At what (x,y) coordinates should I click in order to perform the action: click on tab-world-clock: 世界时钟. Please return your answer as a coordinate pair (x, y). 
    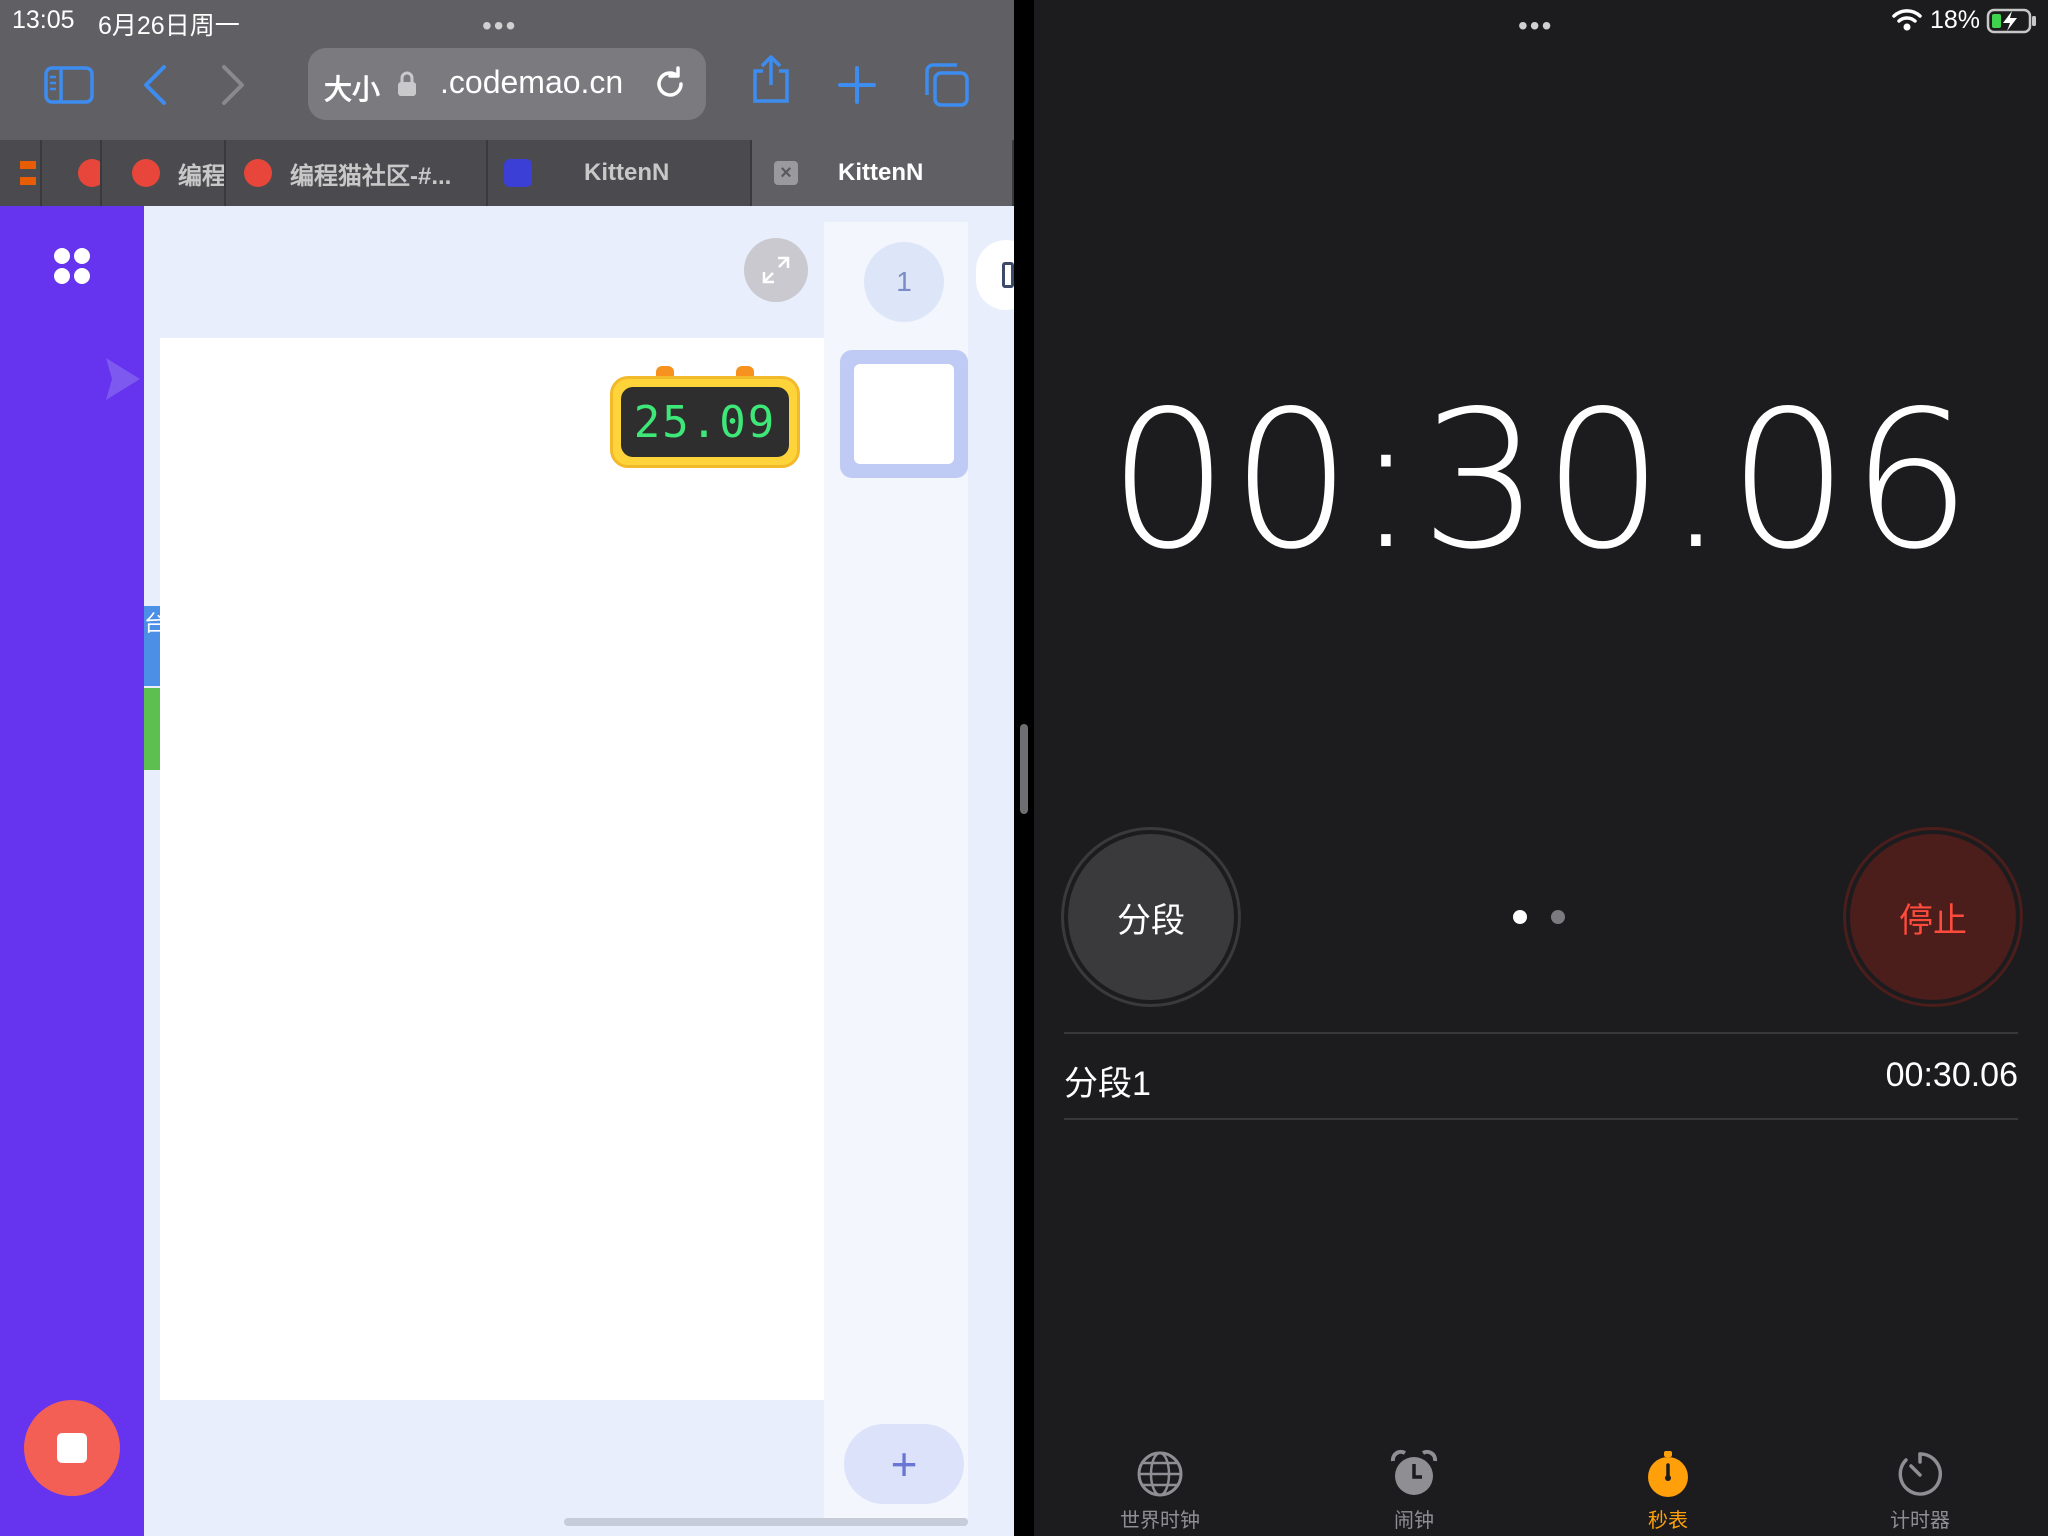
    Looking at the image, I should click on (1160, 1490).